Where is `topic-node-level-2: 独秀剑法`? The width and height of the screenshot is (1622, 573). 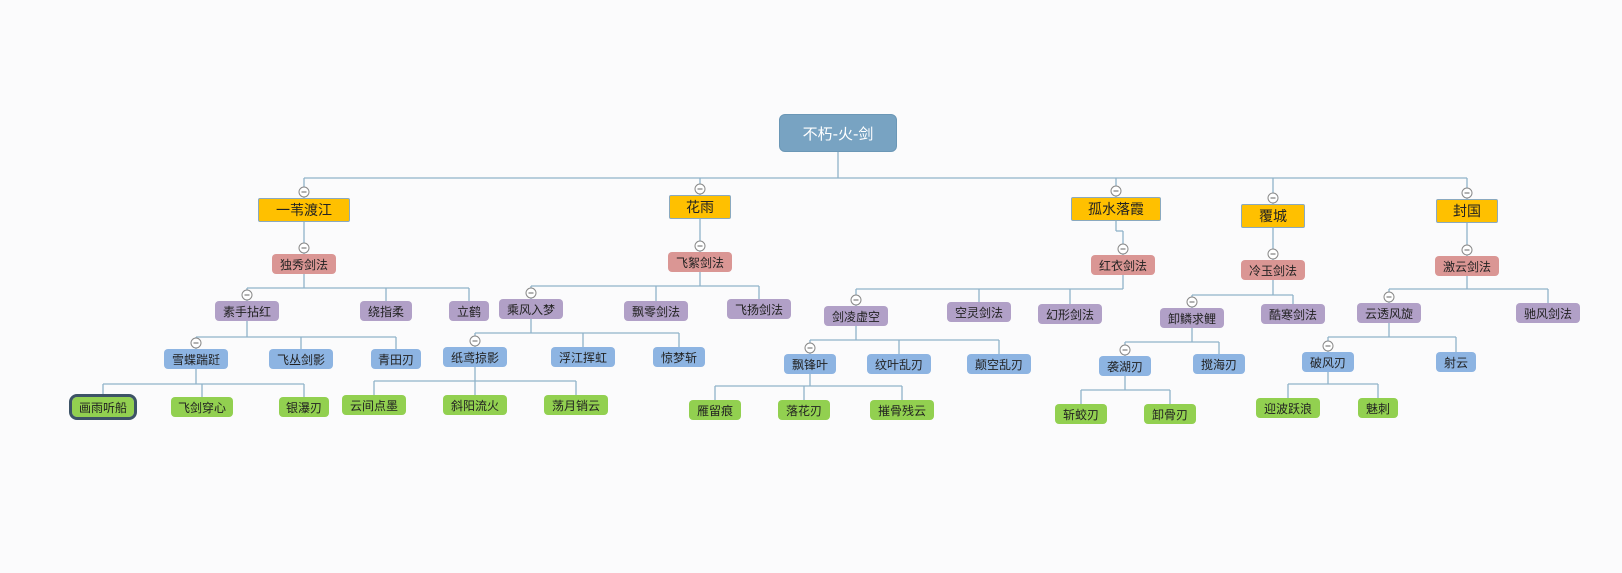
topic-node-level-2: 独秀剑法 is located at coordinates (304, 264).